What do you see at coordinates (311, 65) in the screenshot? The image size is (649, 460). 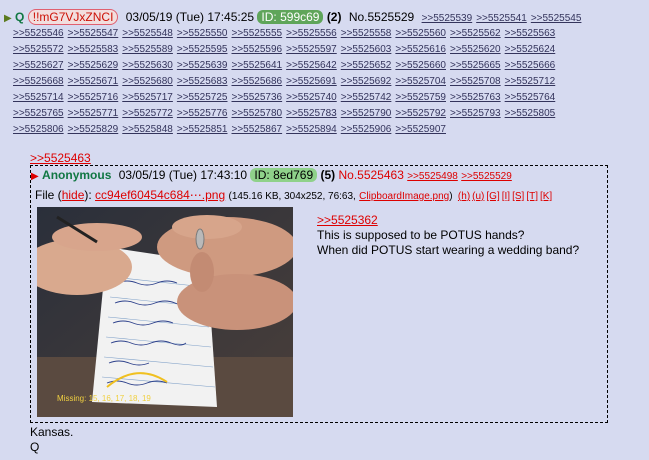 I see `backlink: >>5525642` at bounding box center [311, 65].